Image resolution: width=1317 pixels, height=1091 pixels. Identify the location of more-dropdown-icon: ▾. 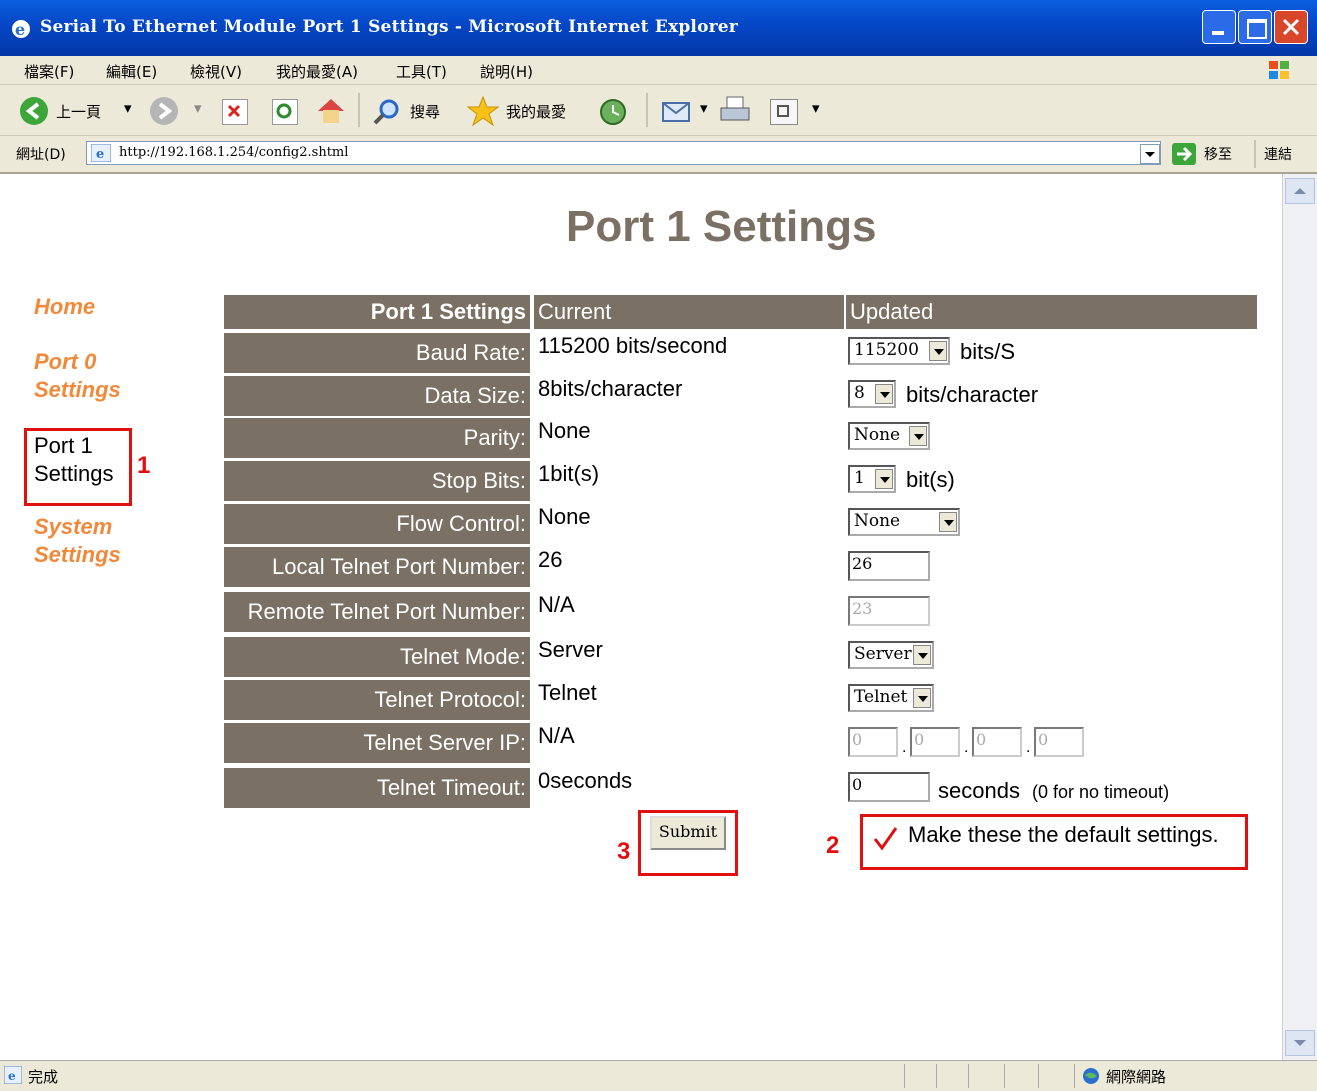
(816, 108).